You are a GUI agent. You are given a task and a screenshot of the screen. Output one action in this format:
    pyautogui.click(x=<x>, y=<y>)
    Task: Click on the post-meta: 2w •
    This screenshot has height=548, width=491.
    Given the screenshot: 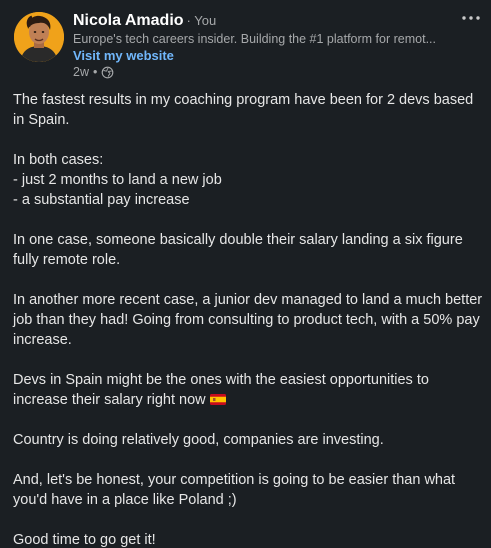 What is the action you would take?
    pyautogui.click(x=93, y=72)
    